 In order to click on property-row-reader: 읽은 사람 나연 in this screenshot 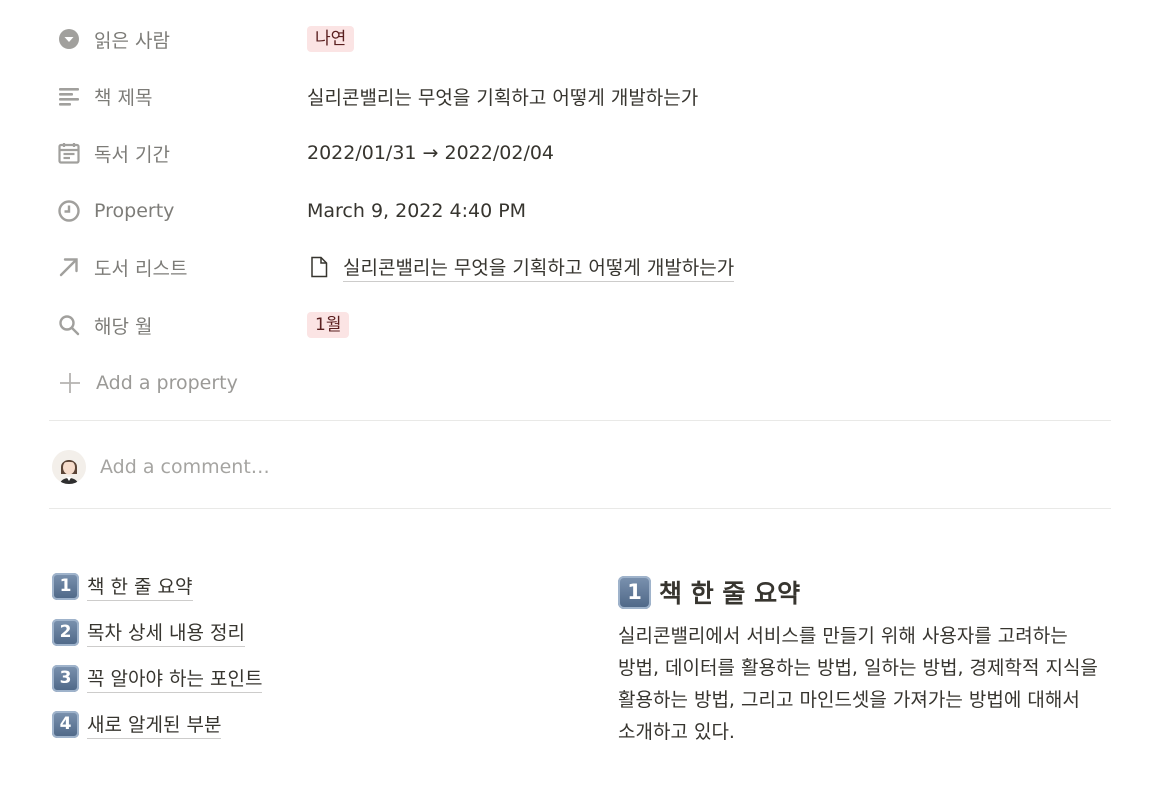, I will do `click(580, 39)`.